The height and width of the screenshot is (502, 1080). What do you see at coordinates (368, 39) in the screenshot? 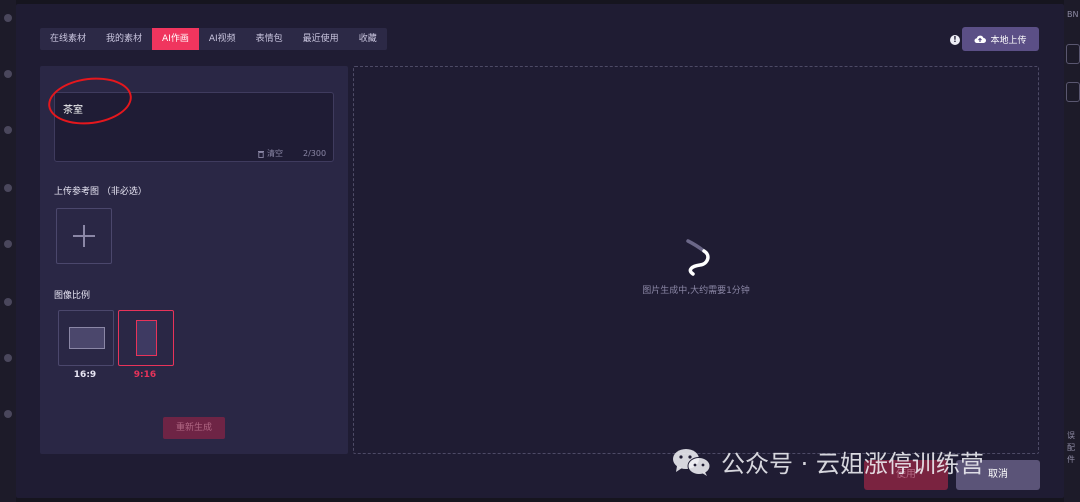
I see `tab-favorites: 收藏` at bounding box center [368, 39].